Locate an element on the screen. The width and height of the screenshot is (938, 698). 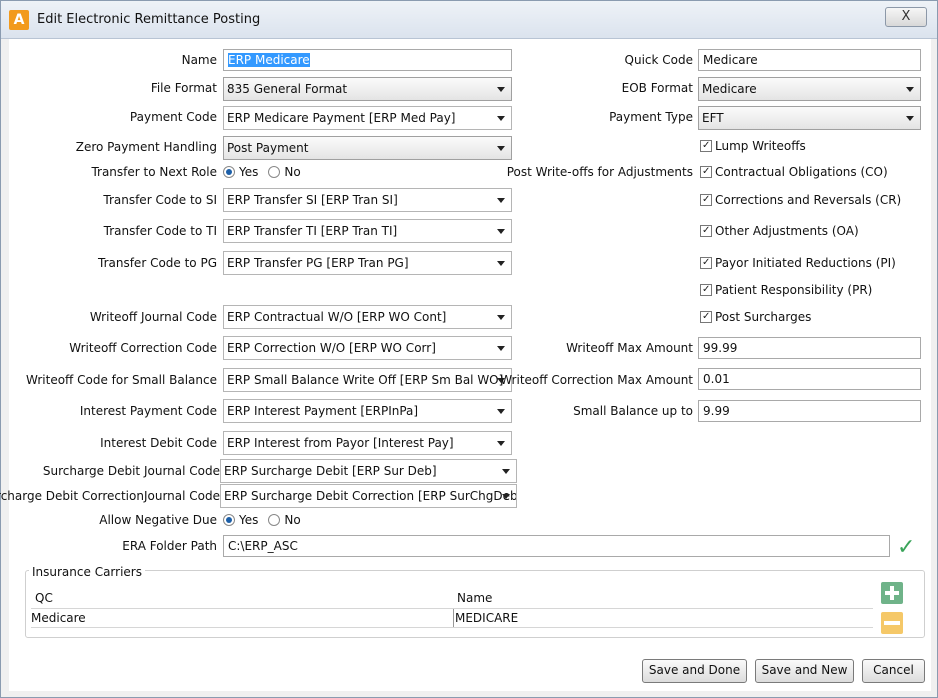
pr-label: Patient Responsibility (PR) is located at coordinates (794, 290).